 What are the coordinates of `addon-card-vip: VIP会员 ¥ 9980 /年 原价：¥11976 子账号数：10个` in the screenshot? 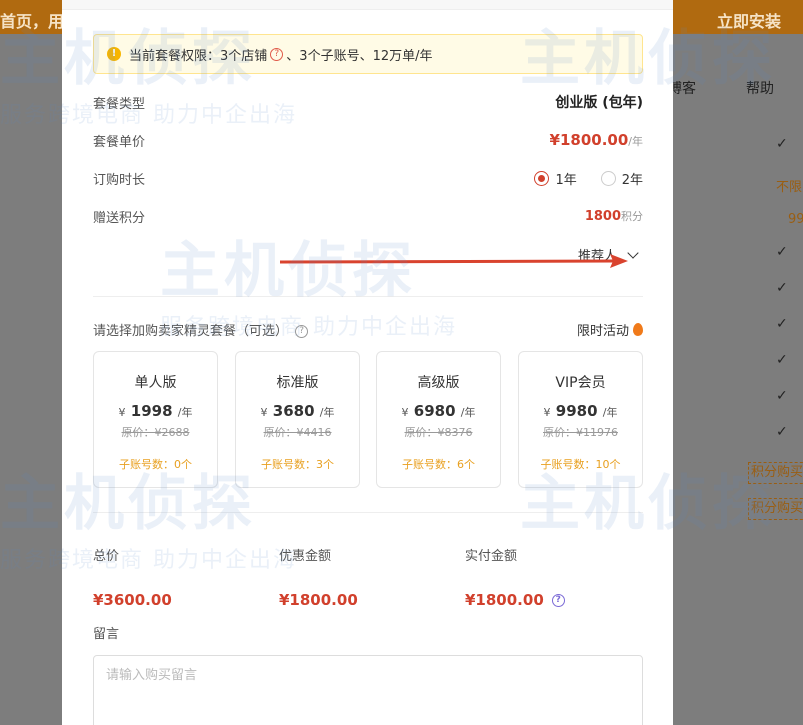 It's located at (580, 419).